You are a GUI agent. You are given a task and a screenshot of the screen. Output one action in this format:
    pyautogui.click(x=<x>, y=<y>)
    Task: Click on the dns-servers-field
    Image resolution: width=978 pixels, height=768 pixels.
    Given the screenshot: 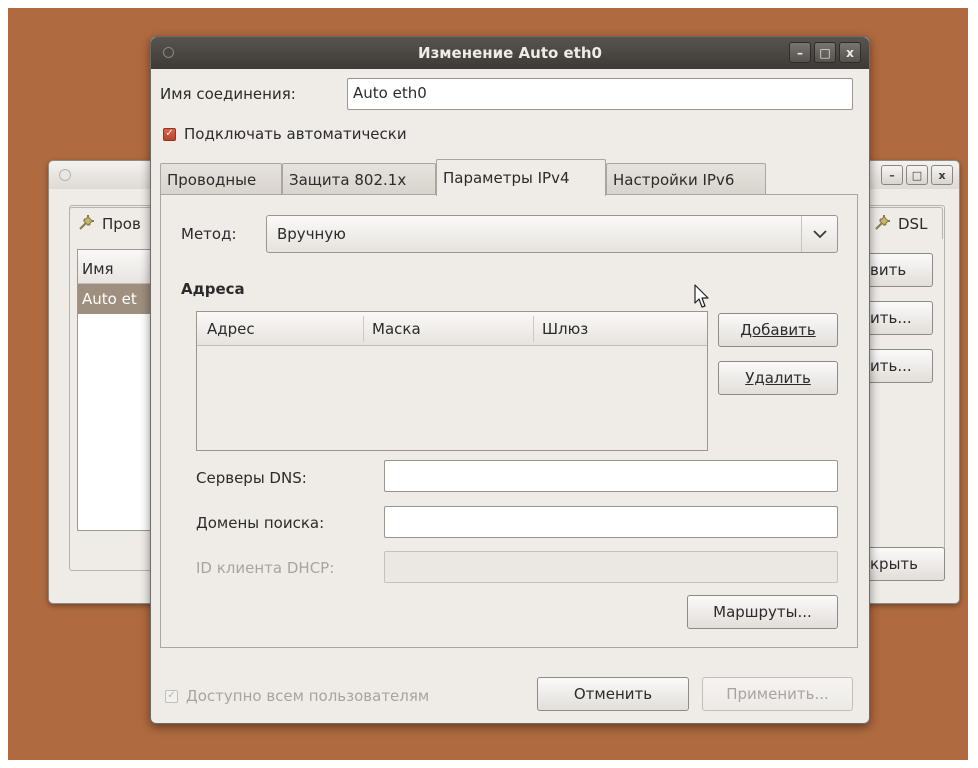 What is the action you would take?
    pyautogui.click(x=611, y=476)
    